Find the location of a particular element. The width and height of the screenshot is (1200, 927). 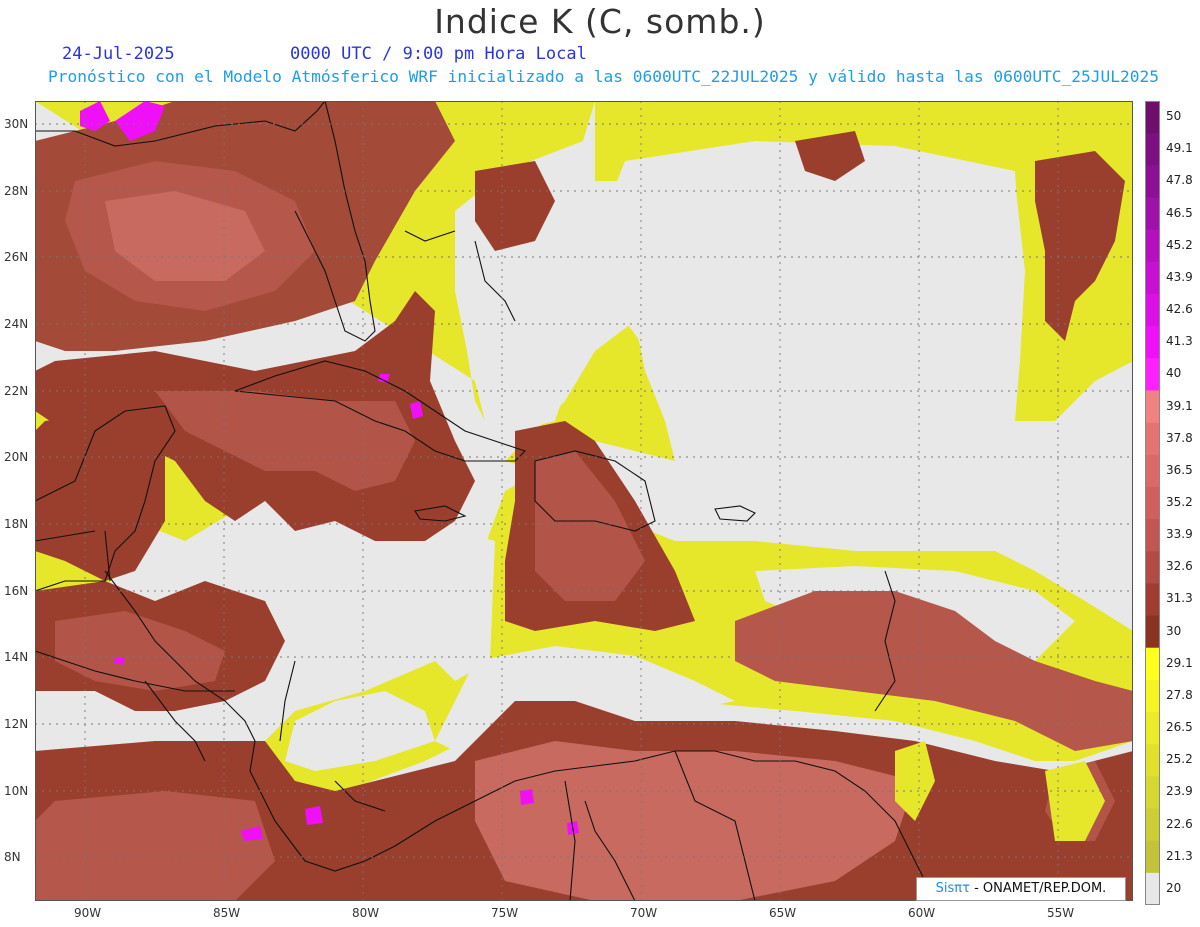

colorbar-label: 31.3 is located at coordinates (1179, 598).